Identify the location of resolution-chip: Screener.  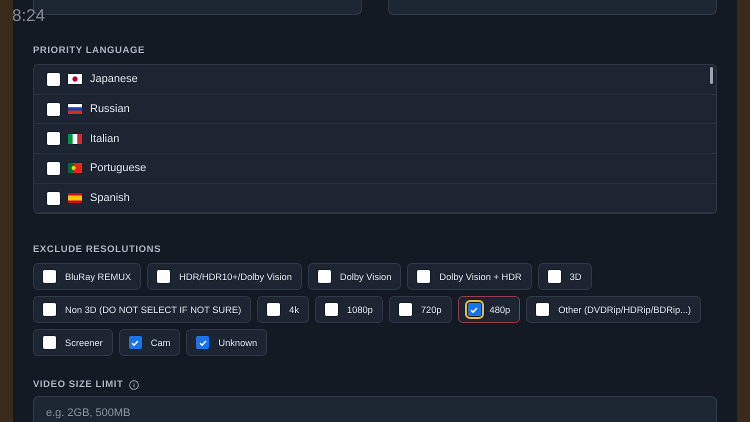
(73, 342).